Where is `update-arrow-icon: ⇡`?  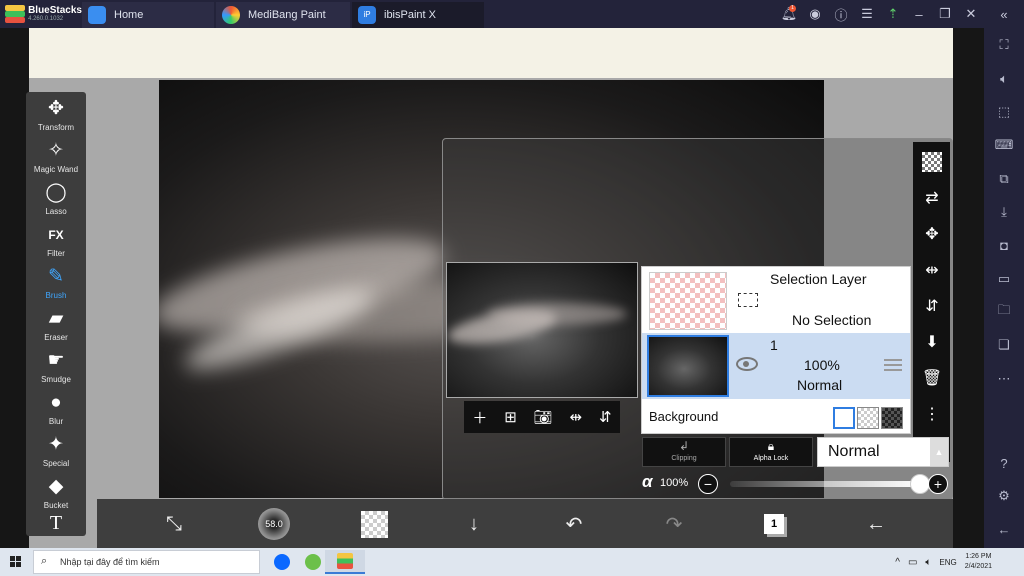
update-arrow-icon: ⇡ is located at coordinates (893, 13).